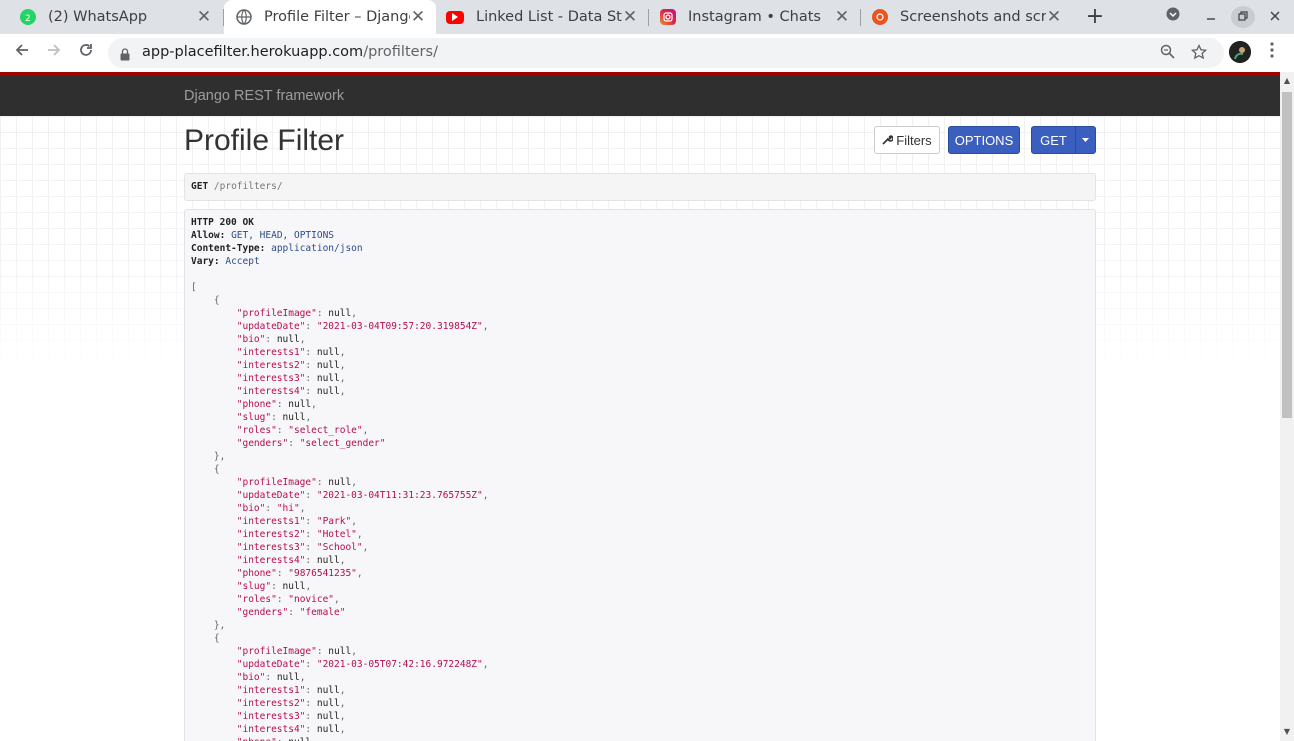  I want to click on profile-avatar, so click(1240, 52).